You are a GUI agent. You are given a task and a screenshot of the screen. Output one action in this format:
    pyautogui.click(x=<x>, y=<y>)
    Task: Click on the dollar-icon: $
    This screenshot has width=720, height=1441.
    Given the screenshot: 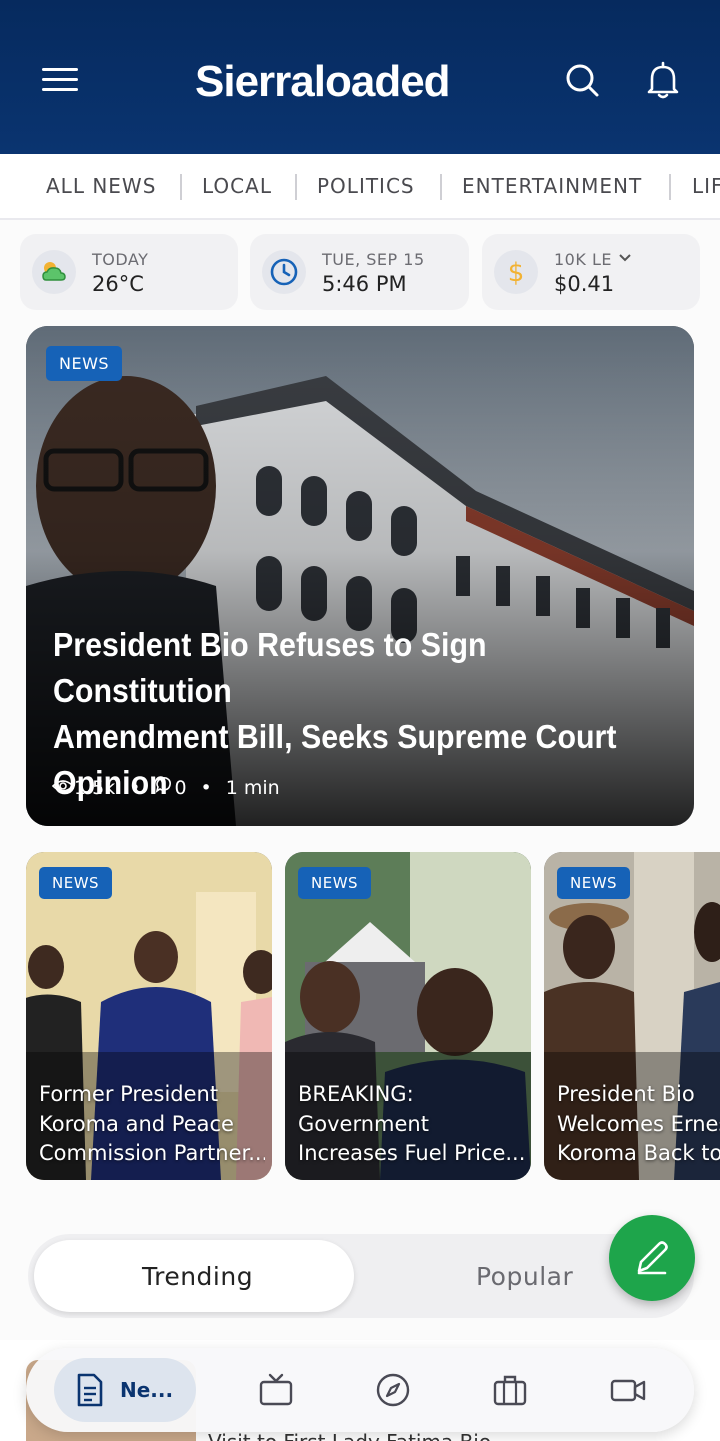 What is the action you would take?
    pyautogui.click(x=516, y=272)
    